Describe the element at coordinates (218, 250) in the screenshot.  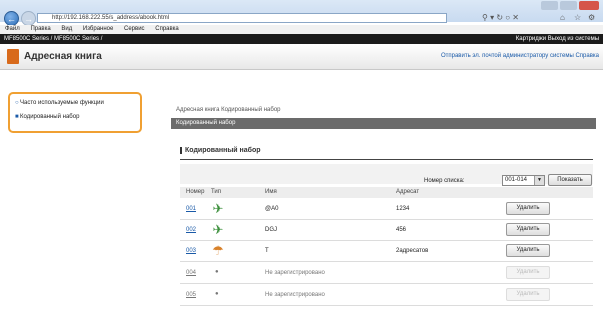
I see `group-icon: ☂` at that location.